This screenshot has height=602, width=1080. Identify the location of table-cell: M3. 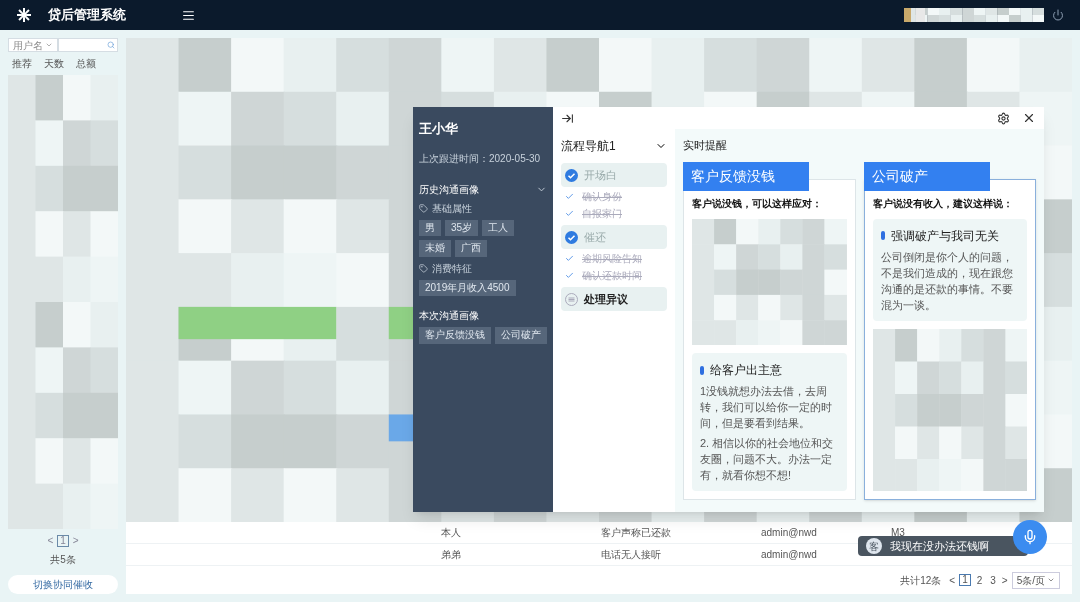
(898, 532).